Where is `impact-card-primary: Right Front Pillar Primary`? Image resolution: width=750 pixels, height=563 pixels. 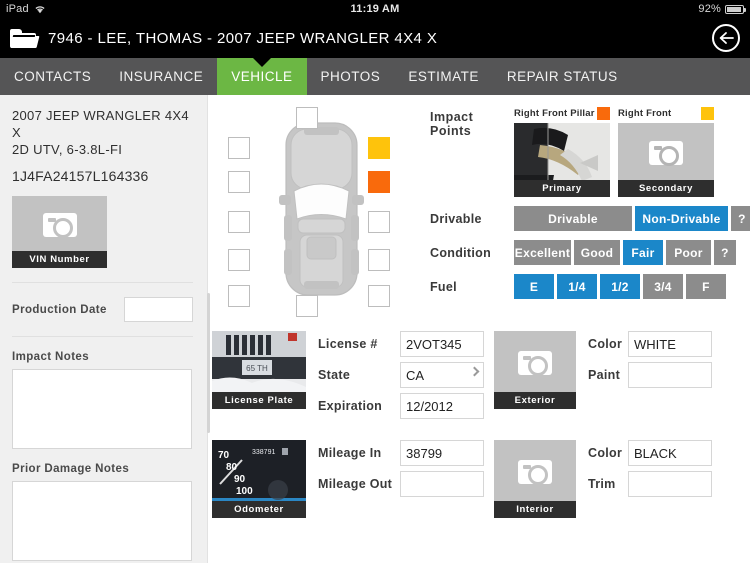 impact-card-primary: Right Front Pillar Primary is located at coordinates (562, 152).